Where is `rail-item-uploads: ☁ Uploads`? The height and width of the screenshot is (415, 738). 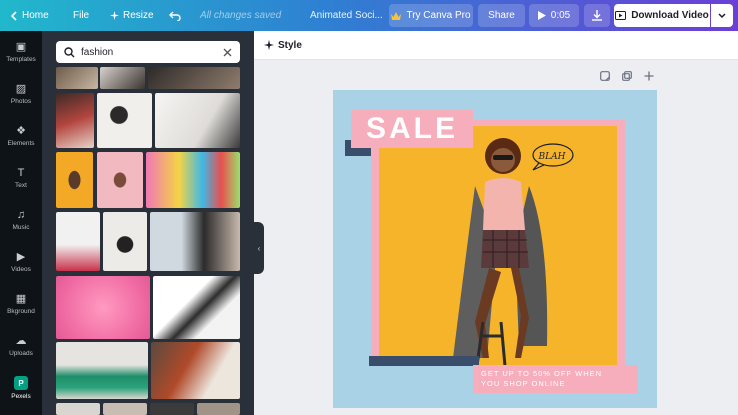
rail-item-uploads: ☁ Uploads is located at coordinates (21, 346).